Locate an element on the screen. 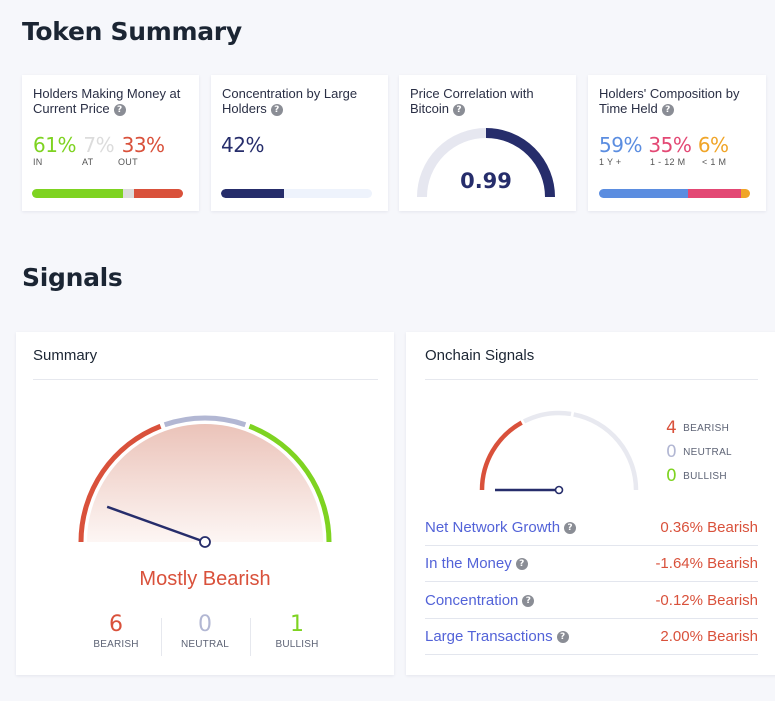 The width and height of the screenshot is (775, 701). onchain-neutral-value: 0 is located at coordinates (672, 452).